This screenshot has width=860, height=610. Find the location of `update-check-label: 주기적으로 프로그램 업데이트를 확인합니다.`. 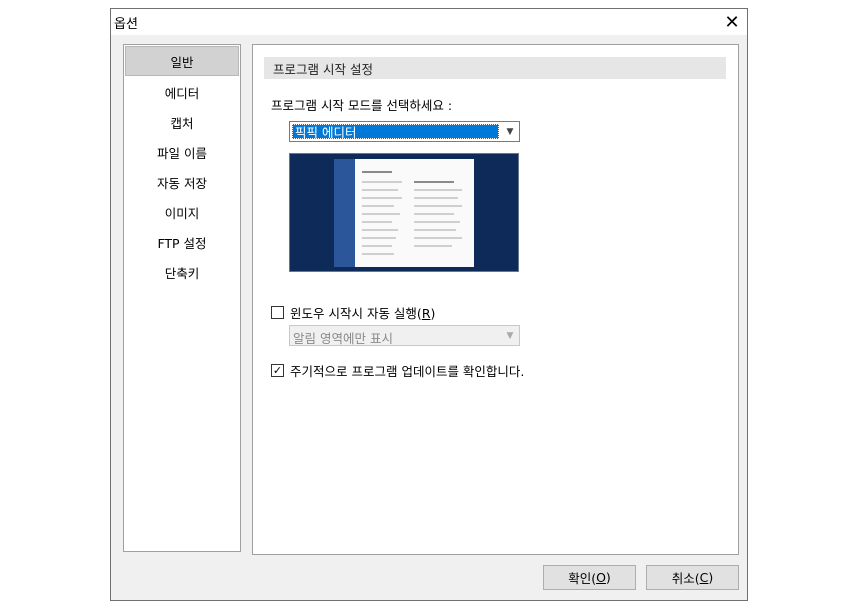

update-check-label: 주기적으로 프로그램 업데이트를 확인합니다. is located at coordinates (407, 371).